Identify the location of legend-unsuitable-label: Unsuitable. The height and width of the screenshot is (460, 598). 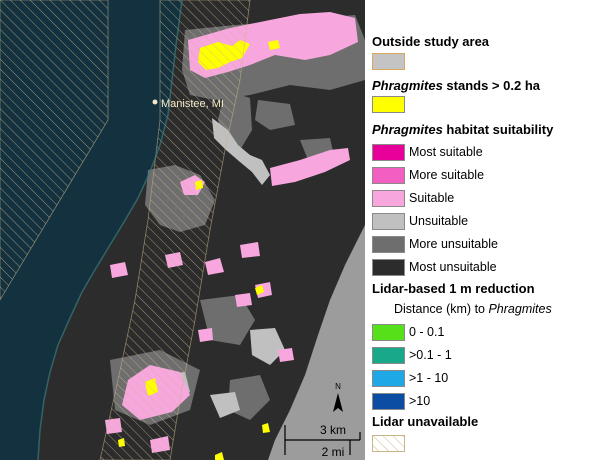
(439, 221).